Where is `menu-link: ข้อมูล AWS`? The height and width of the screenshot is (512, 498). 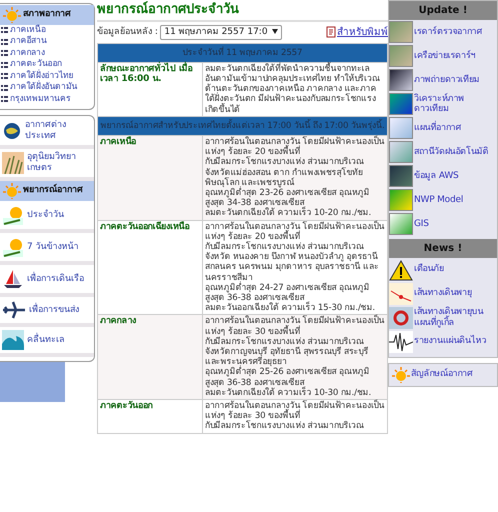 menu-link: ข้อมูล AWS is located at coordinates (443, 176).